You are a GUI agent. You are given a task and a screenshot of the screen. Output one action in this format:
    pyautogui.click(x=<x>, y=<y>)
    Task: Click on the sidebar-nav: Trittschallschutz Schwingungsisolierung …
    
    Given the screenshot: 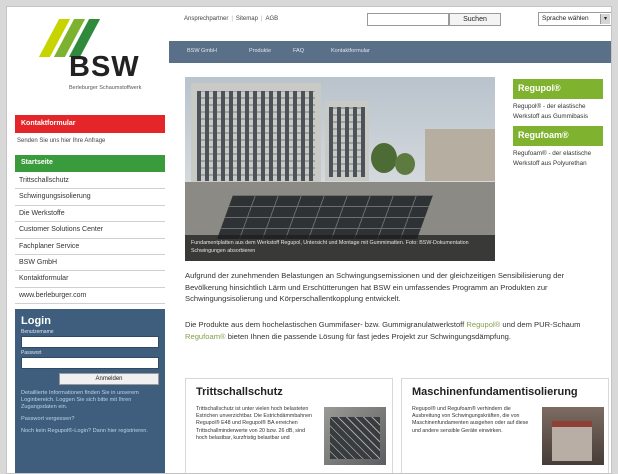 What is the action you would take?
    pyautogui.click(x=90, y=239)
    